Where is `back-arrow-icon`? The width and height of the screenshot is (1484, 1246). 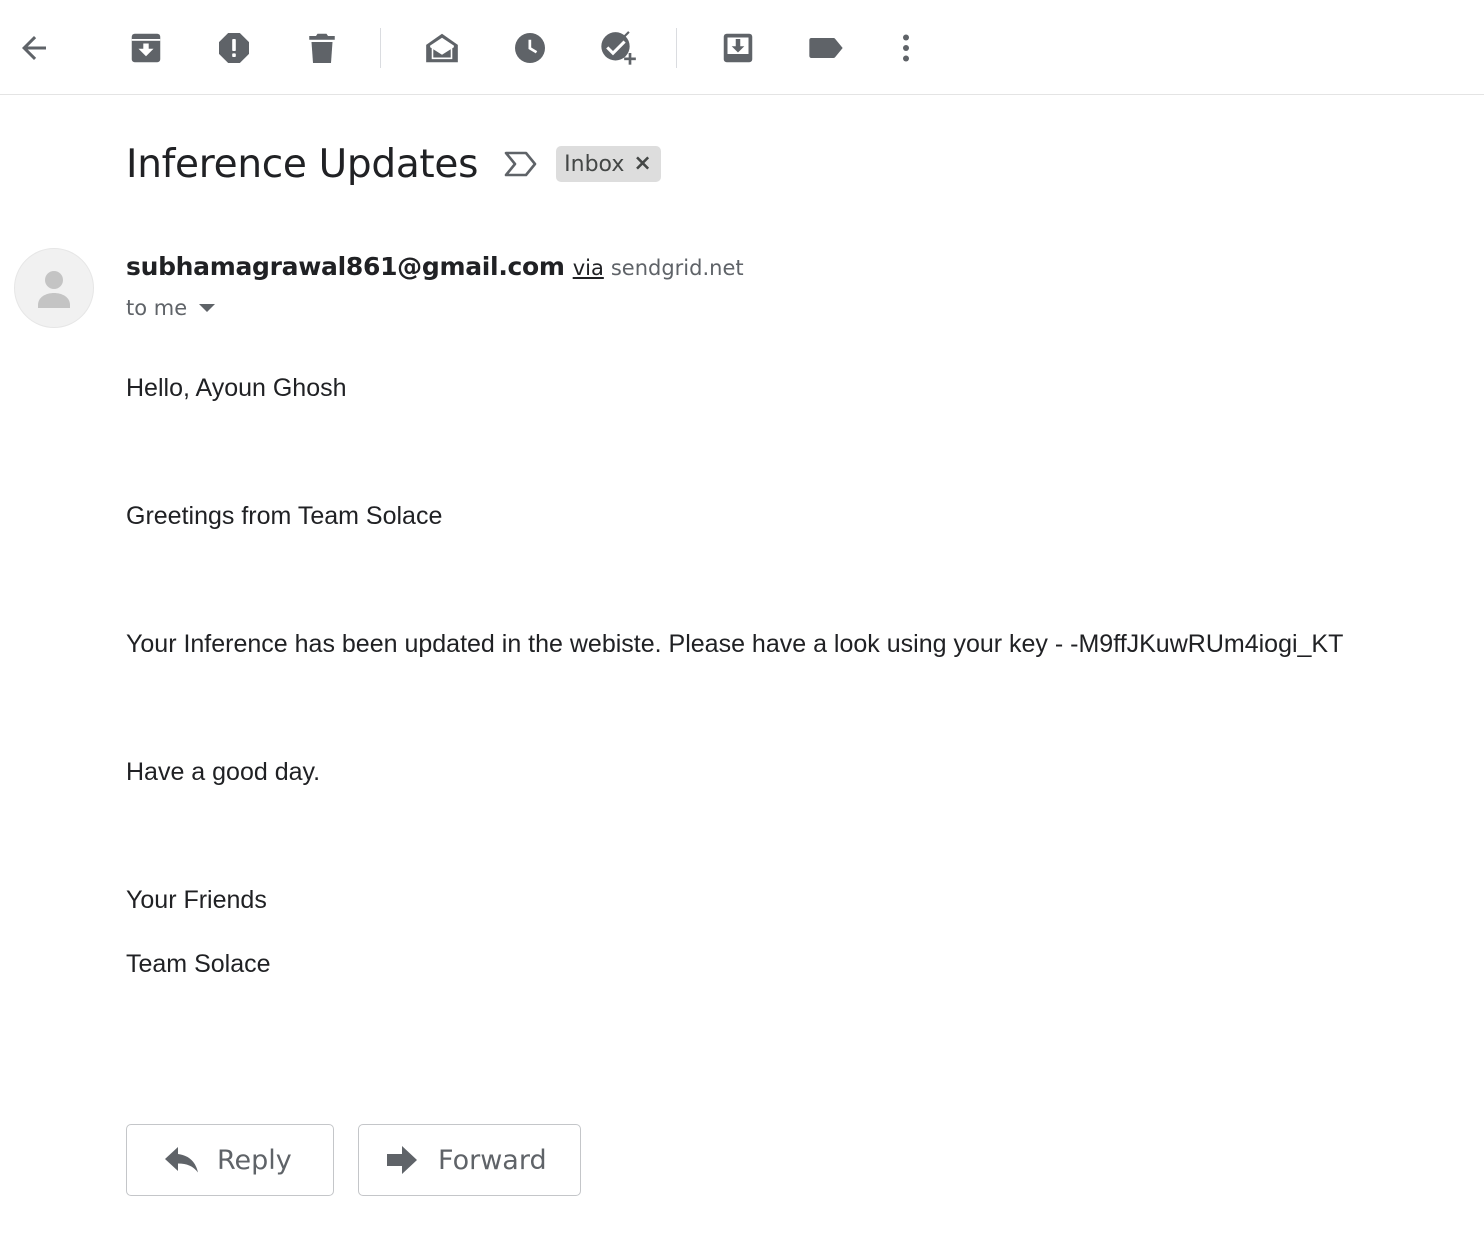 back-arrow-icon is located at coordinates (34, 48).